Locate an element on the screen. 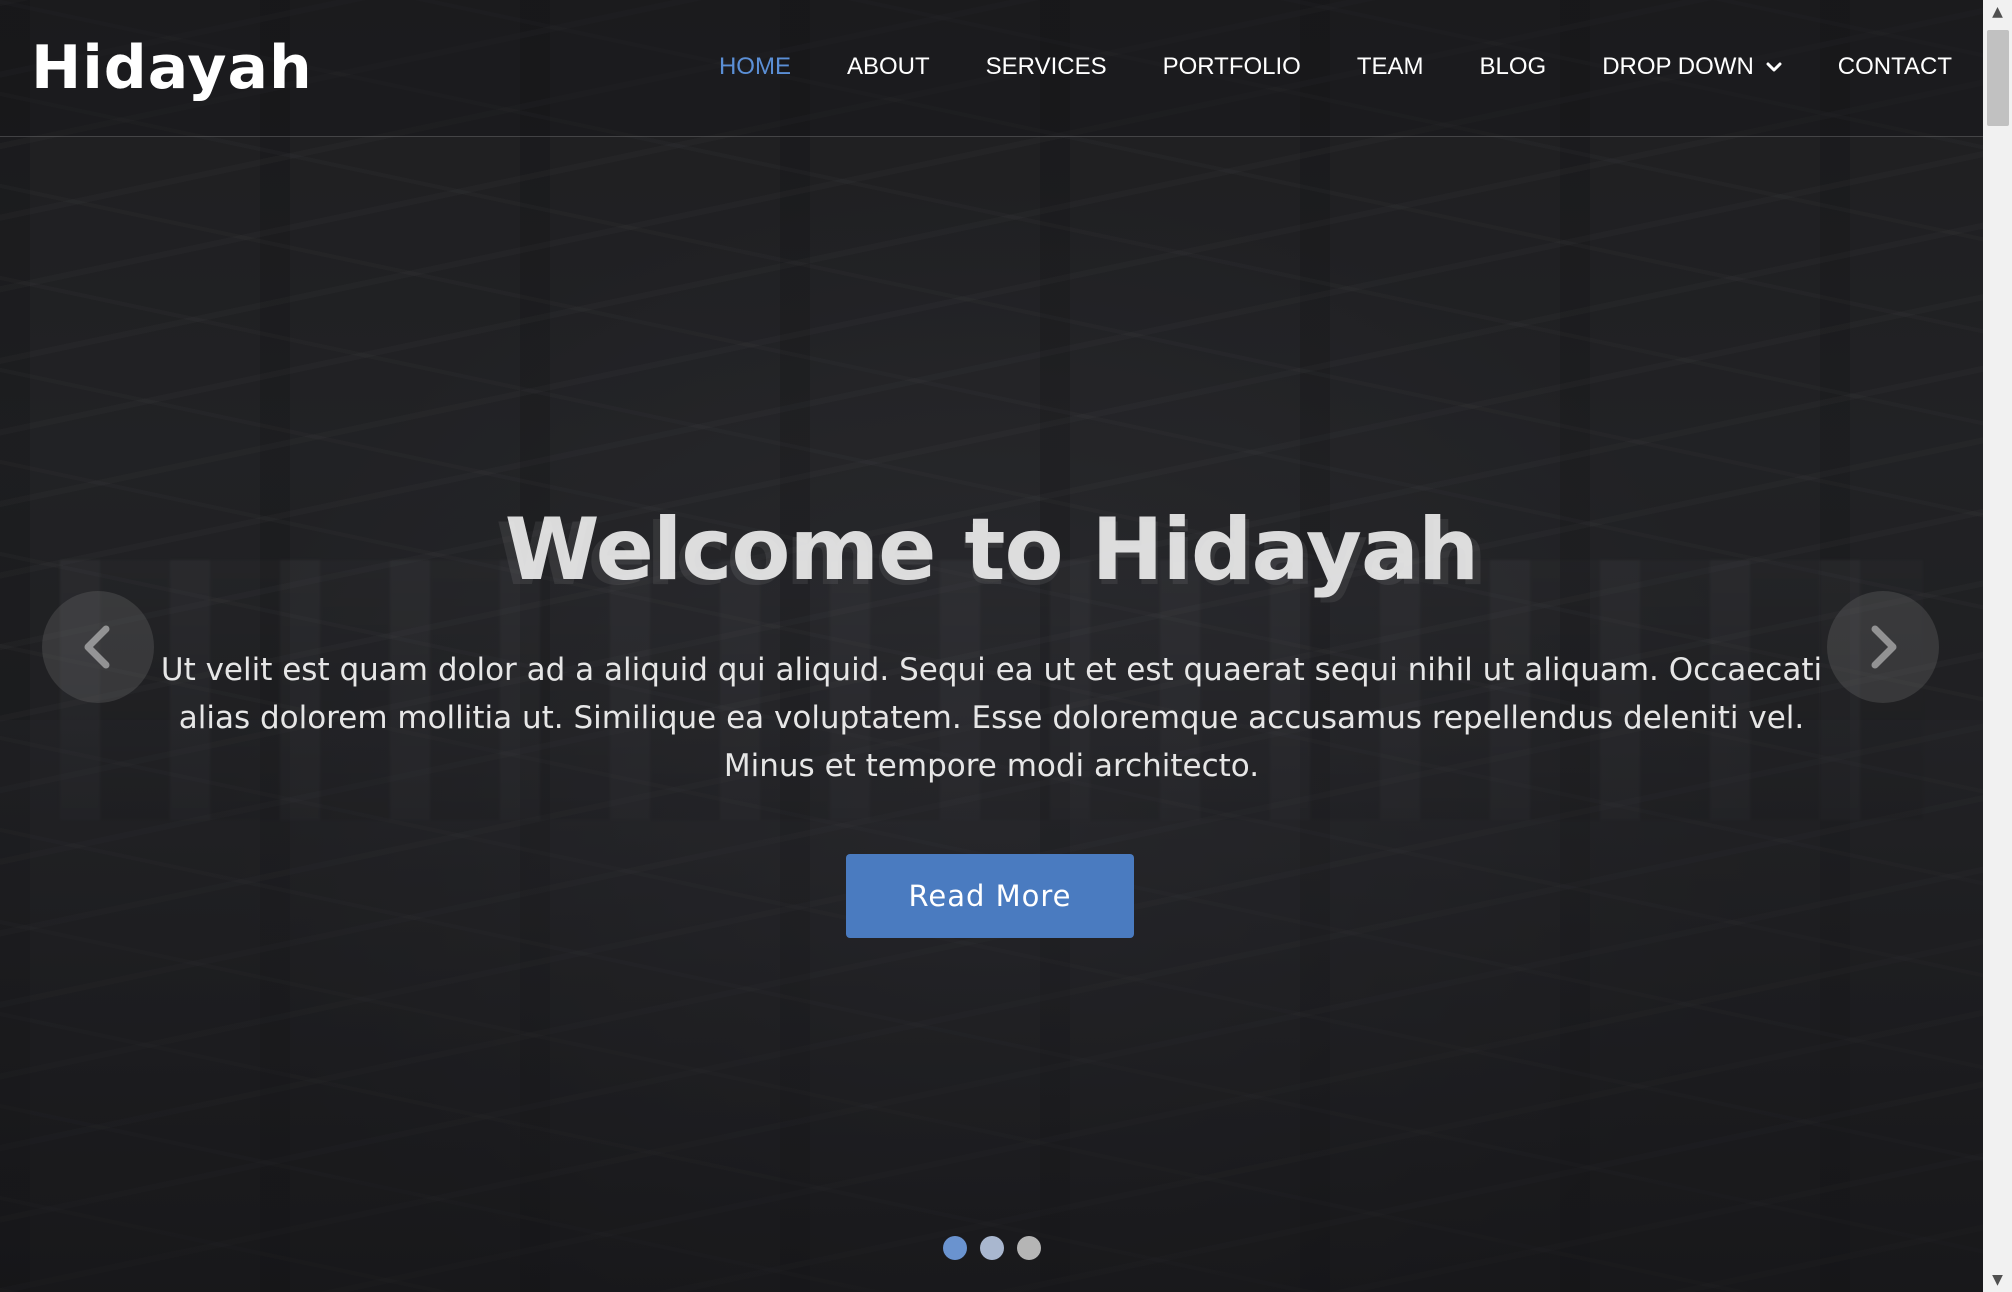  nav-item-services: SERVICES is located at coordinates (1046, 67).